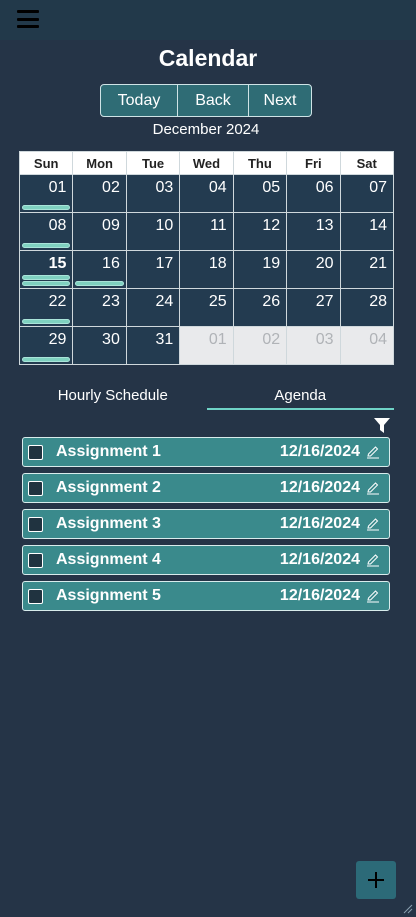  I want to click on today-button: Today, so click(139, 100).